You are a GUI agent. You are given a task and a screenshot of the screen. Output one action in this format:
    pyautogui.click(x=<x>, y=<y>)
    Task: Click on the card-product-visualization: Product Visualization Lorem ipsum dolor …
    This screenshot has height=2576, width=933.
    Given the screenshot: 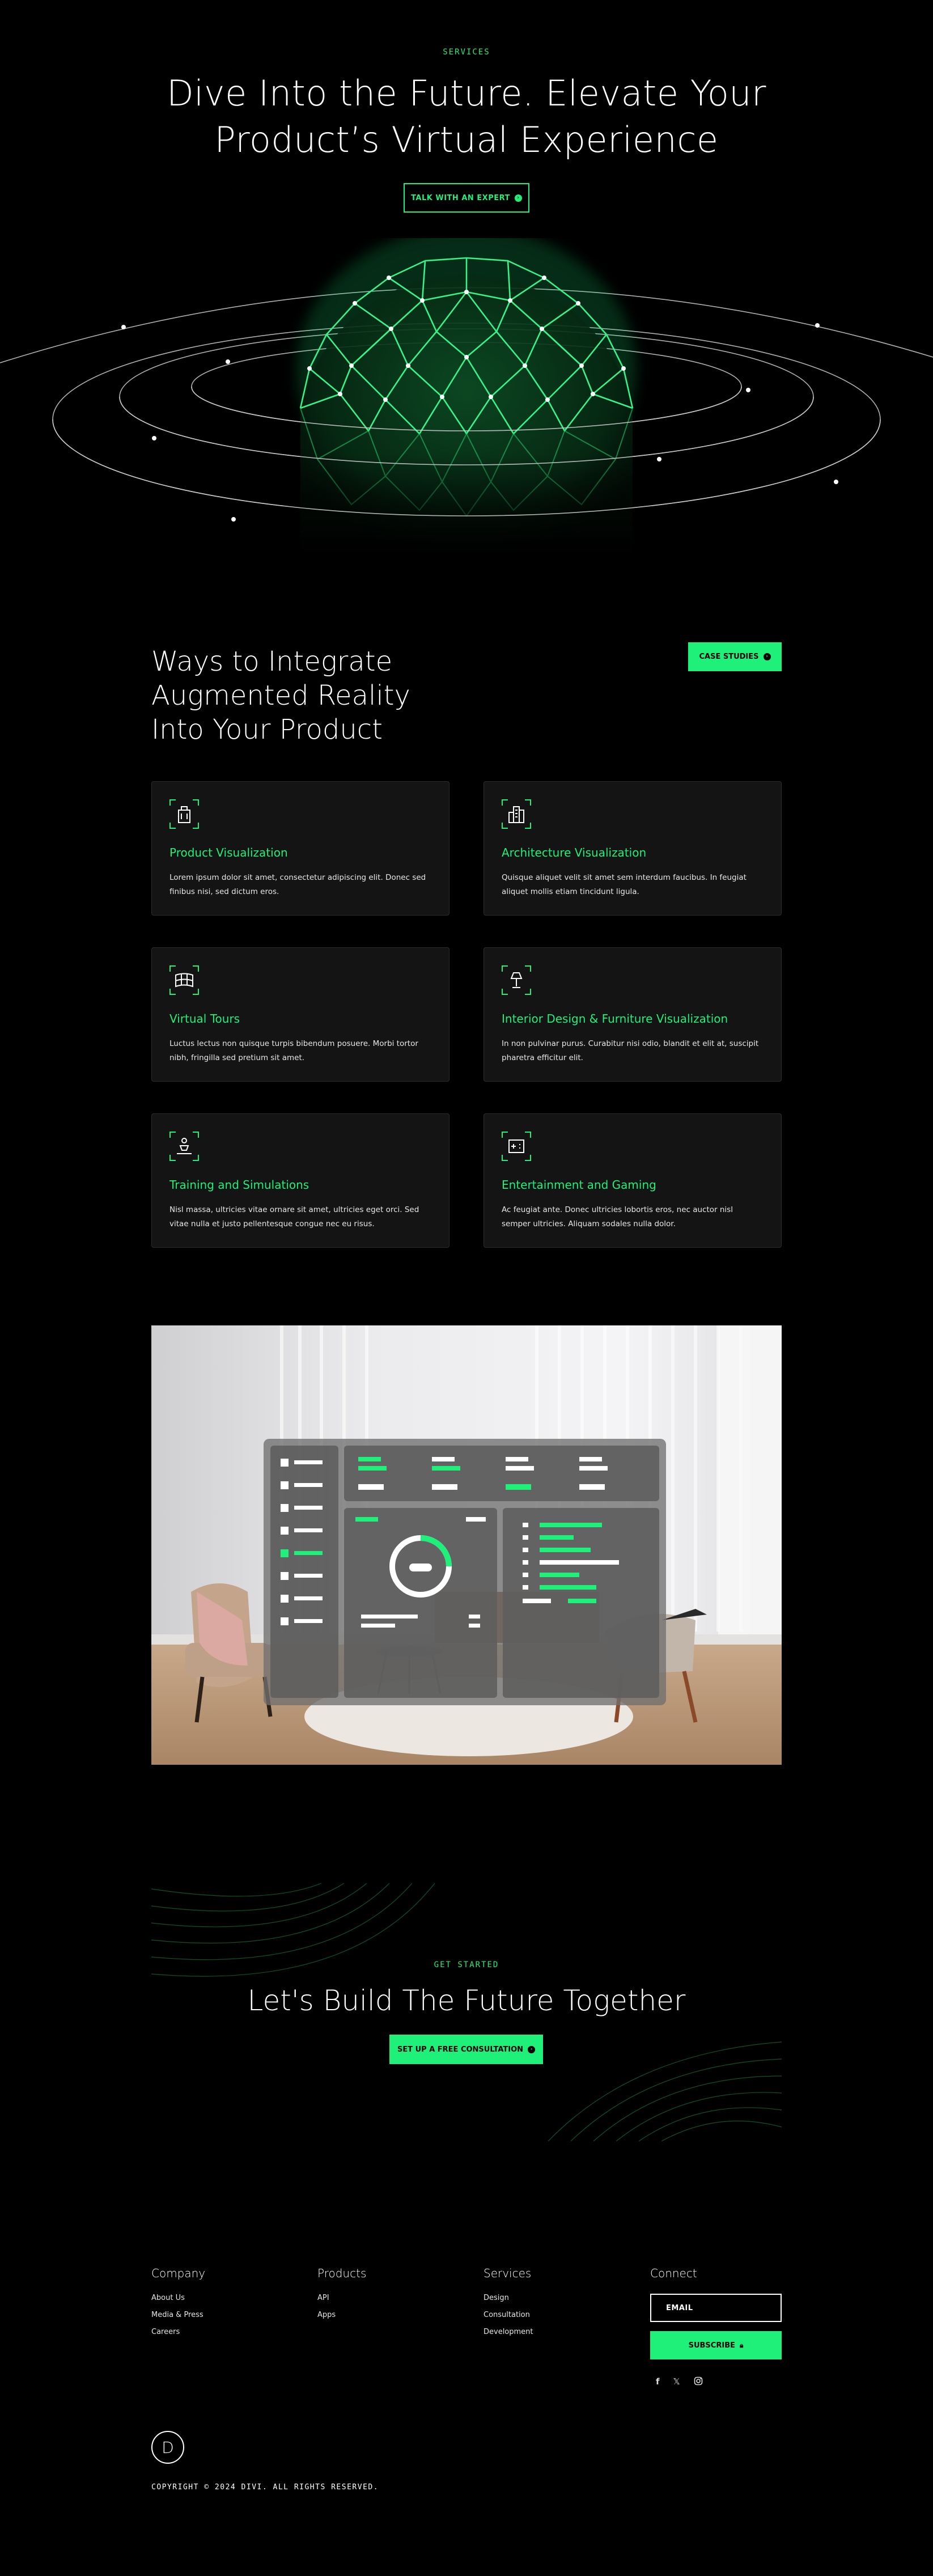 What is the action you would take?
    pyautogui.click(x=300, y=848)
    